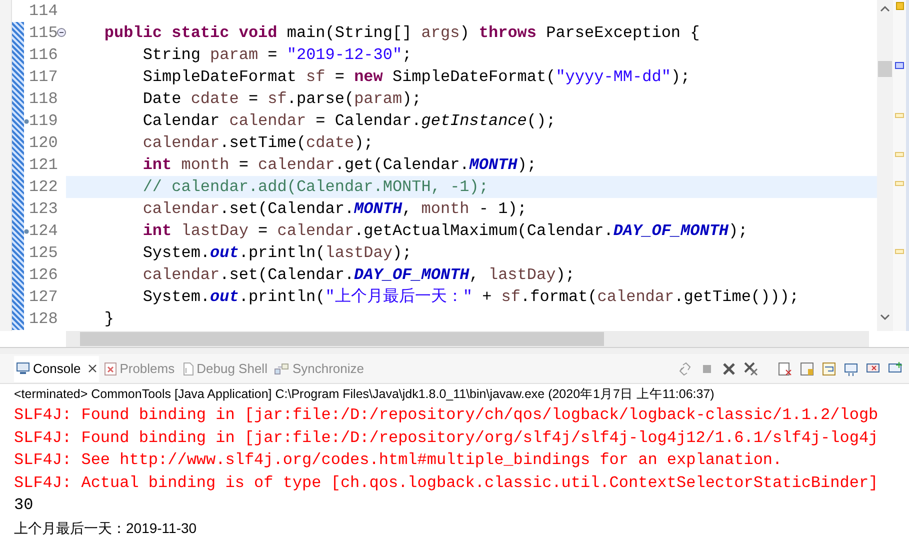 The image size is (909, 555). Describe the element at coordinates (43, 297) in the screenshot. I see `line-number: 127` at that location.